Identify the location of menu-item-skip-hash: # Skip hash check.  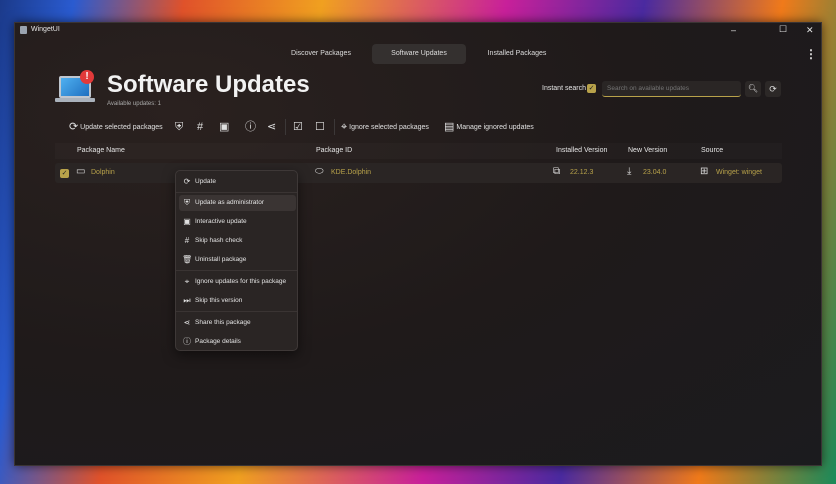
(237, 241).